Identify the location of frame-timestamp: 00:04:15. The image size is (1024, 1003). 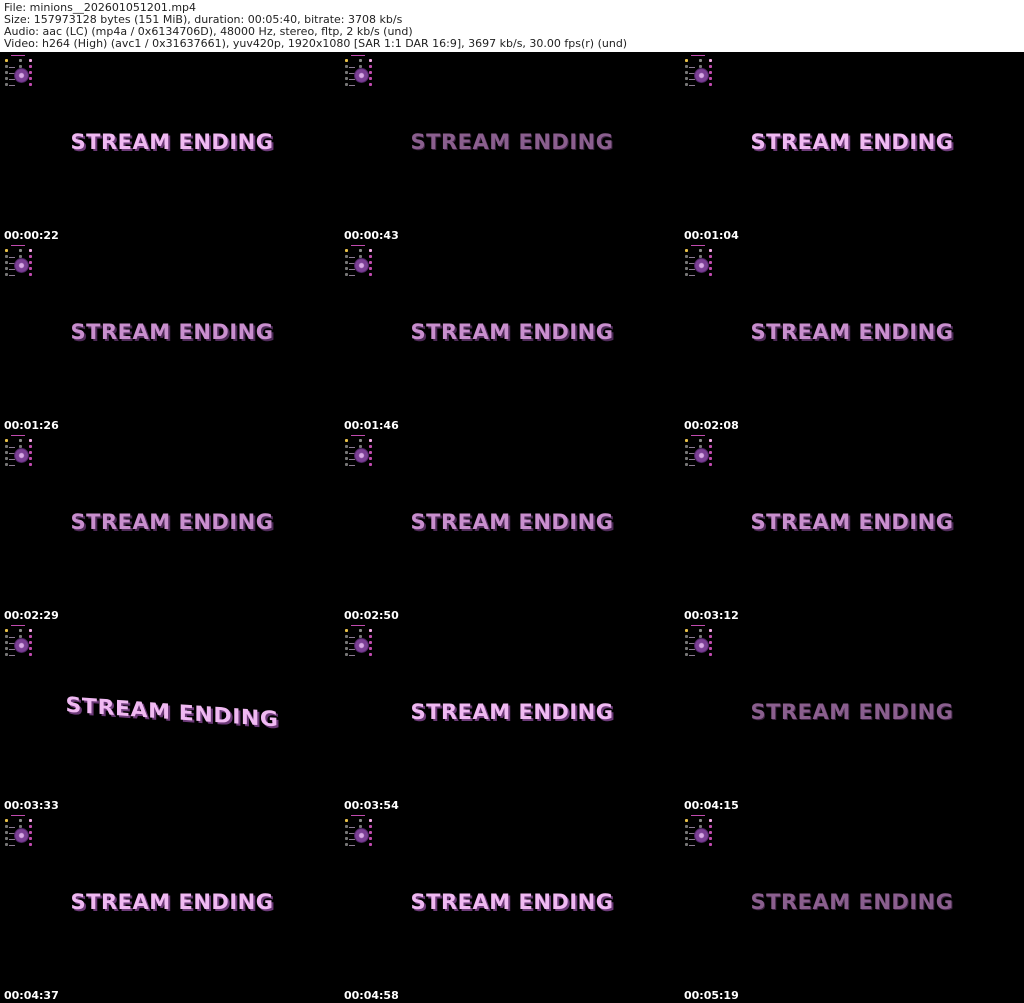
(711, 805).